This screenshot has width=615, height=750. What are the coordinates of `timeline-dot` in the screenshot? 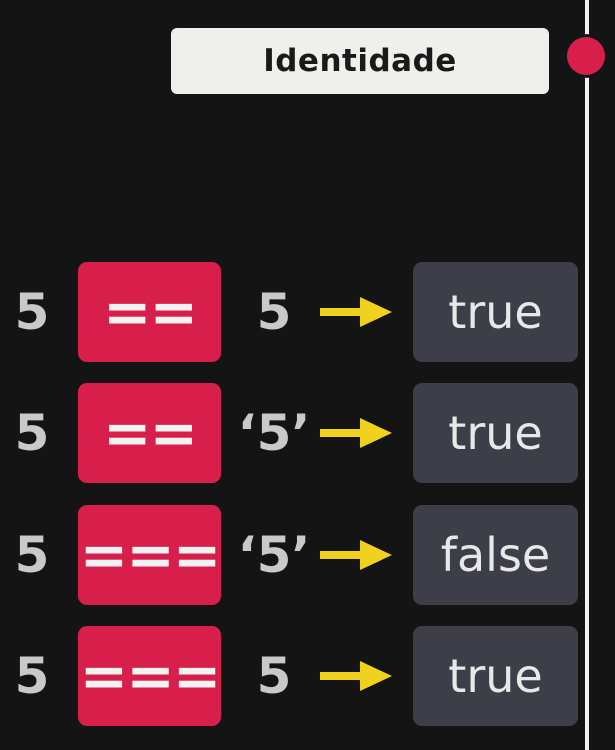 It's located at (586, 56).